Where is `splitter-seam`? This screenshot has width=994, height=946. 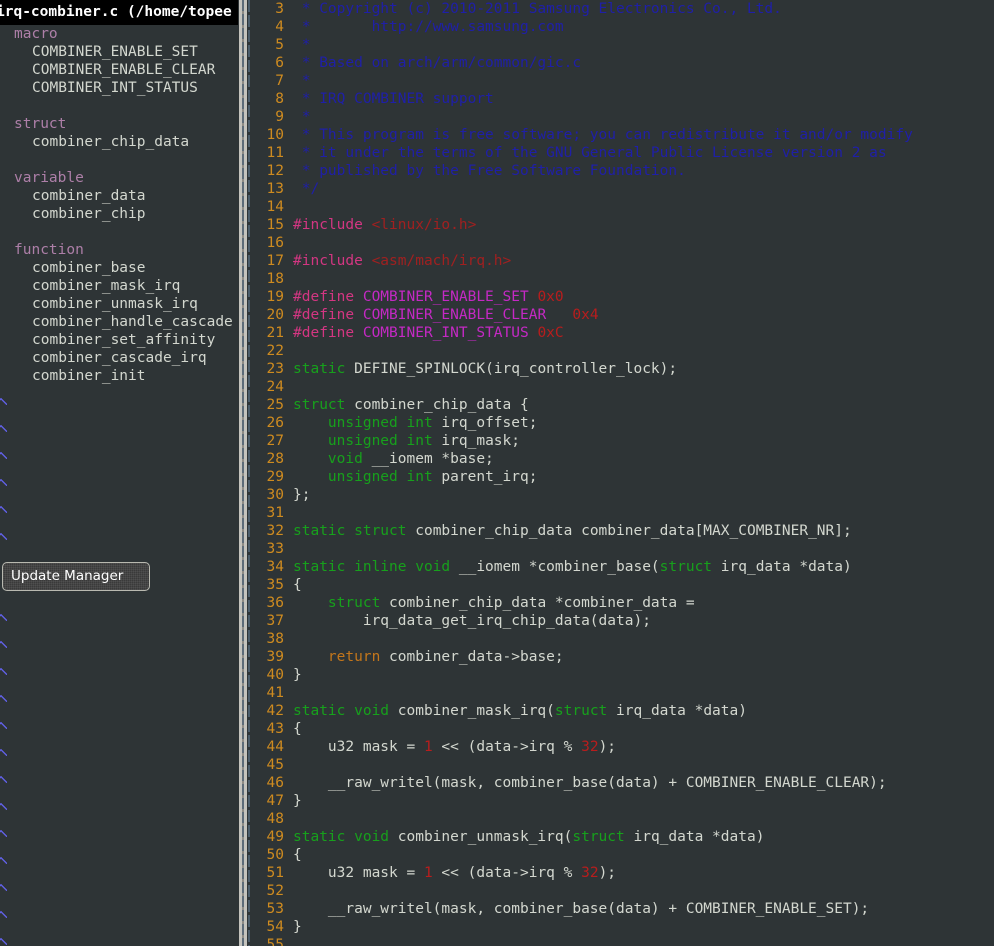 splitter-seam is located at coordinates (243, 473).